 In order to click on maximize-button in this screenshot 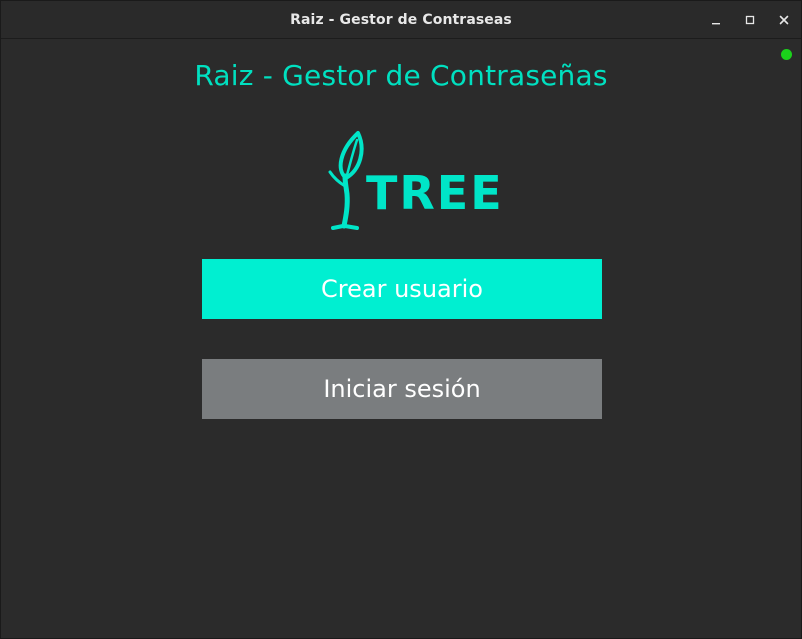, I will do `click(750, 19)`.